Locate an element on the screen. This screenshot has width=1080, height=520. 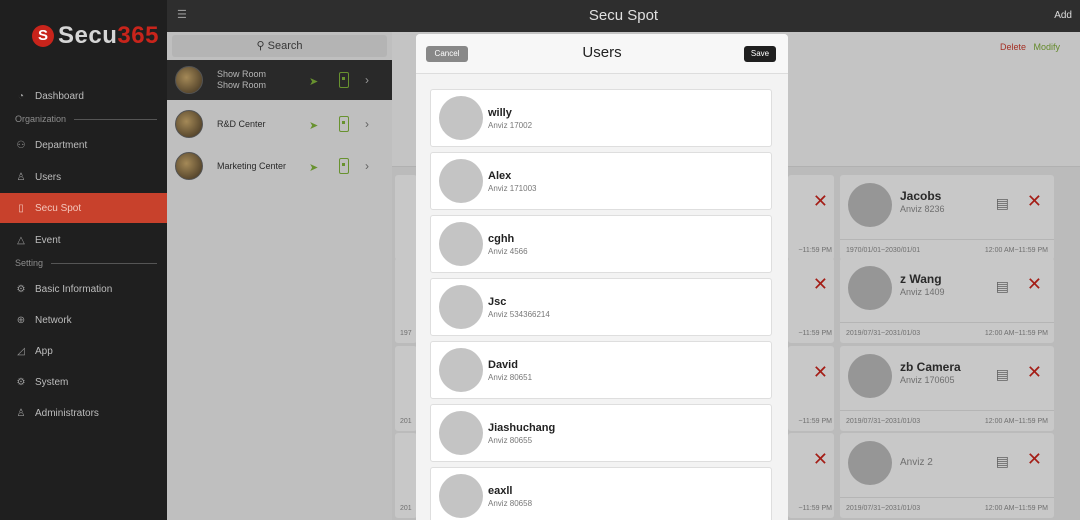
sidebar-item-dashboard: ◔ Dashboard is located at coordinates (83, 96).